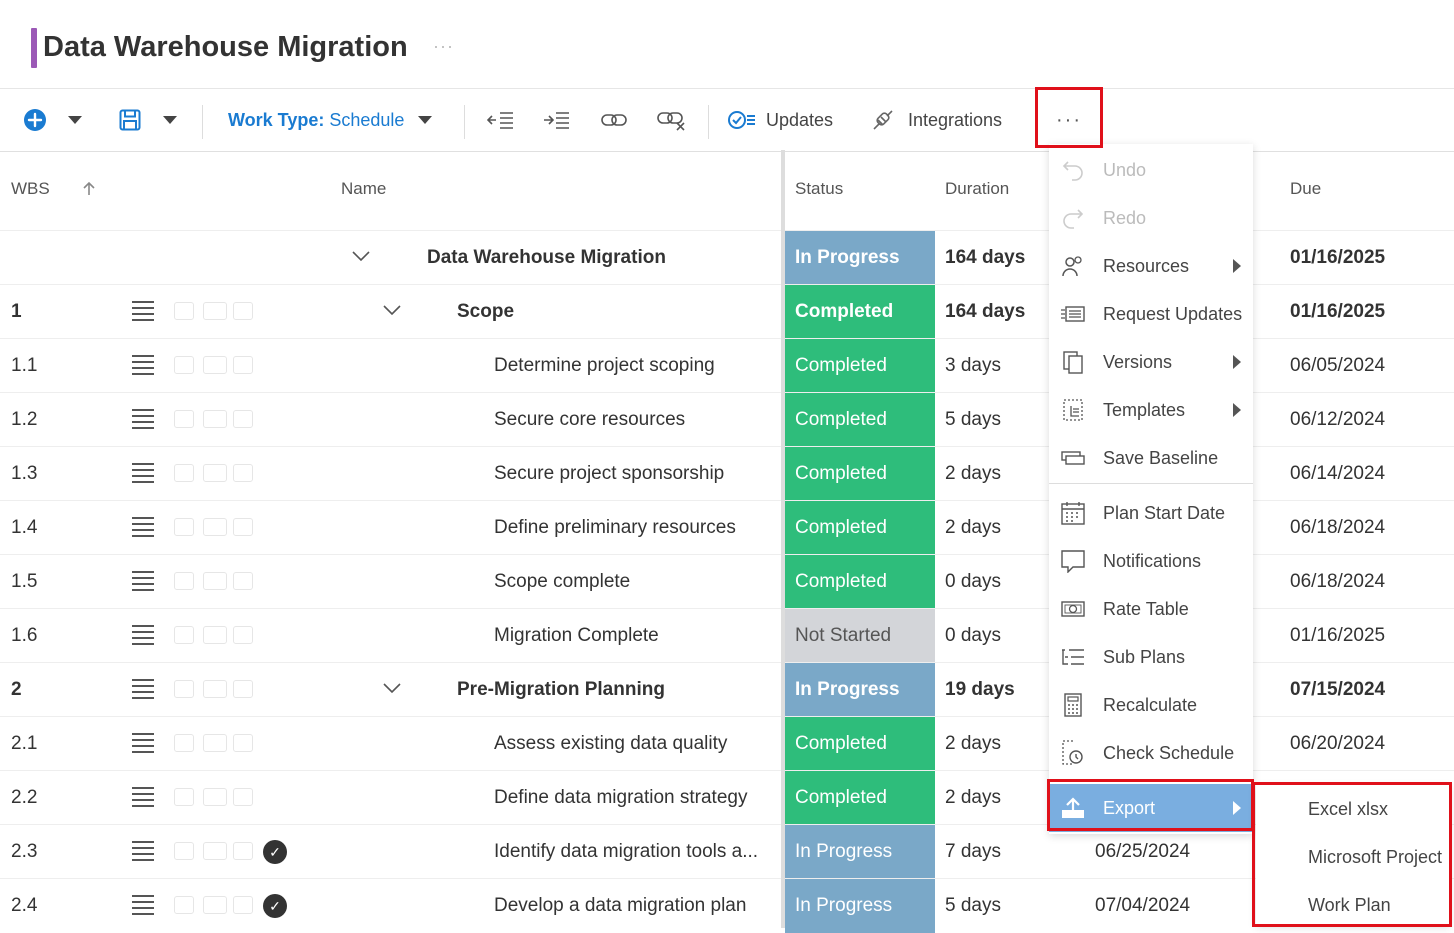 The image size is (1454, 933). I want to click on menu-item-rate-table: Rate Table, so click(1151, 609).